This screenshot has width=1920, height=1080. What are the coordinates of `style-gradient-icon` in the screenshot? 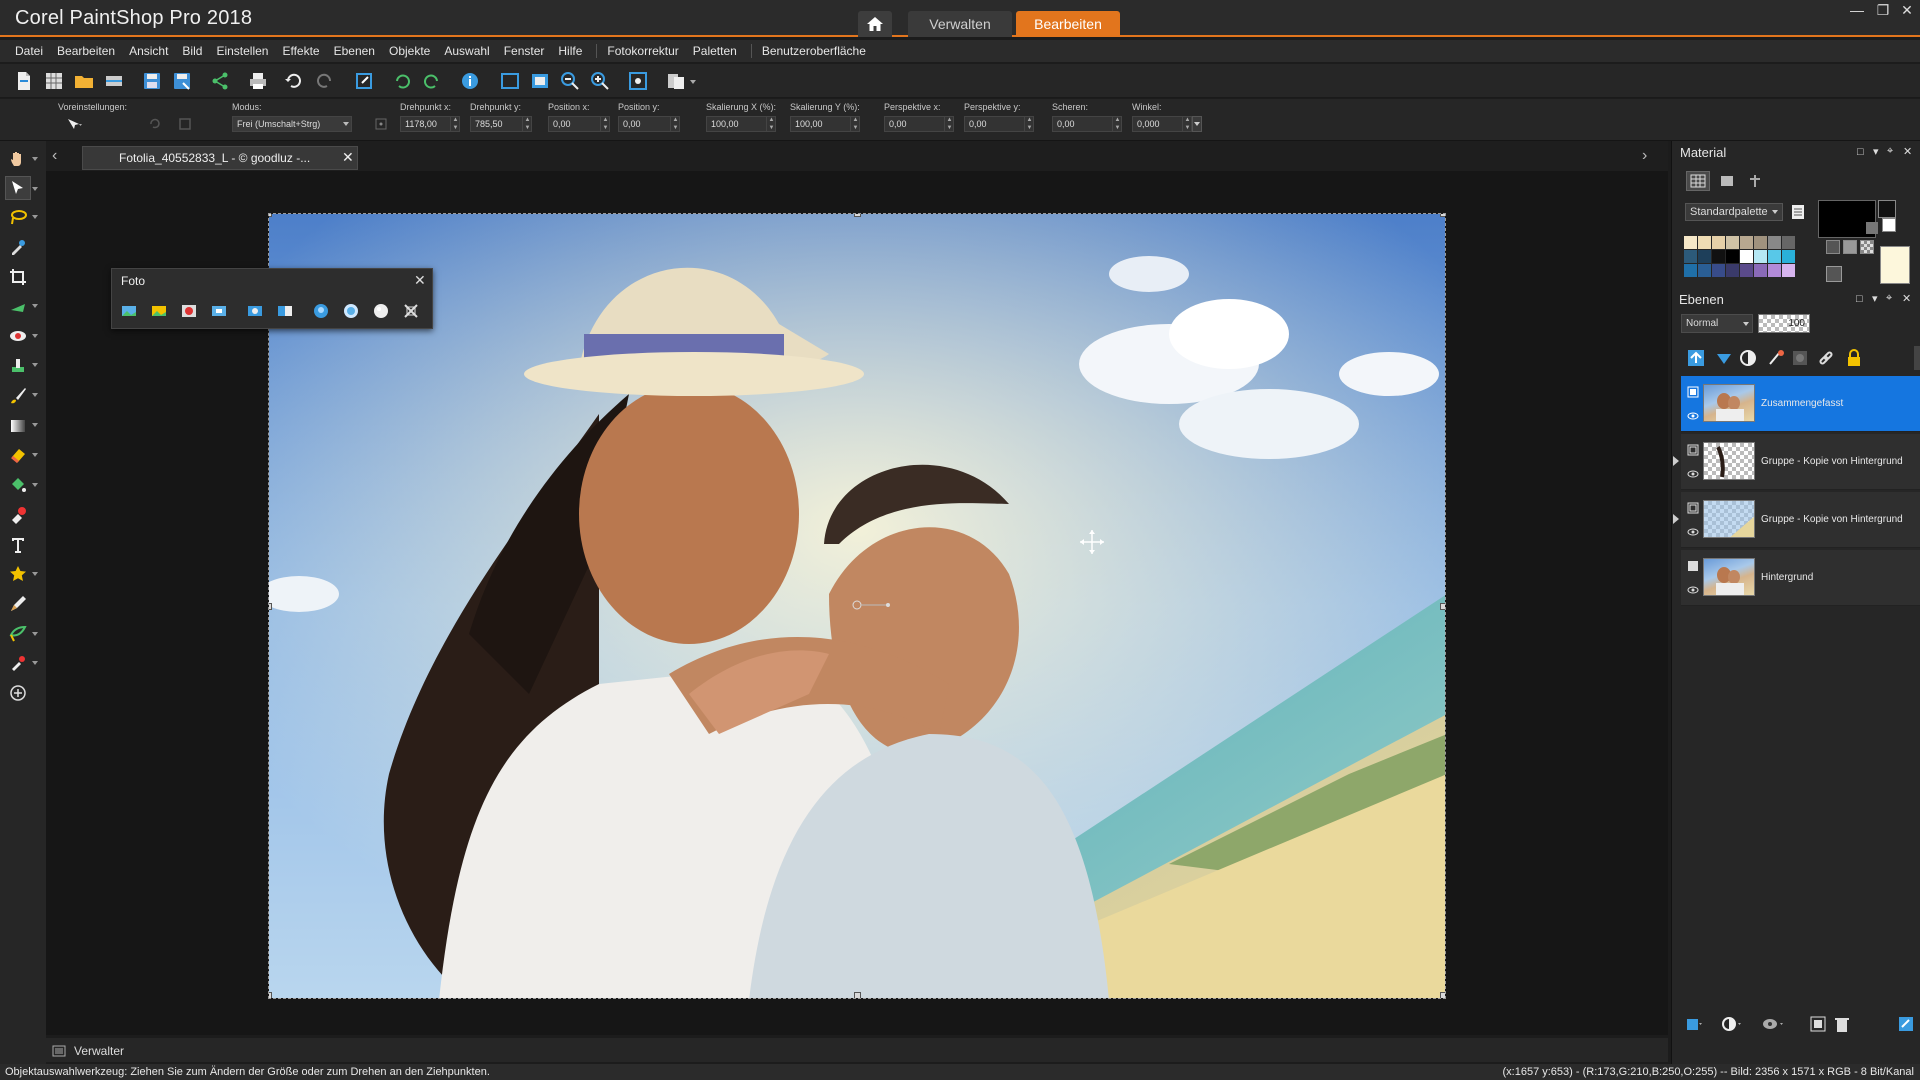 It's located at (1850, 247).